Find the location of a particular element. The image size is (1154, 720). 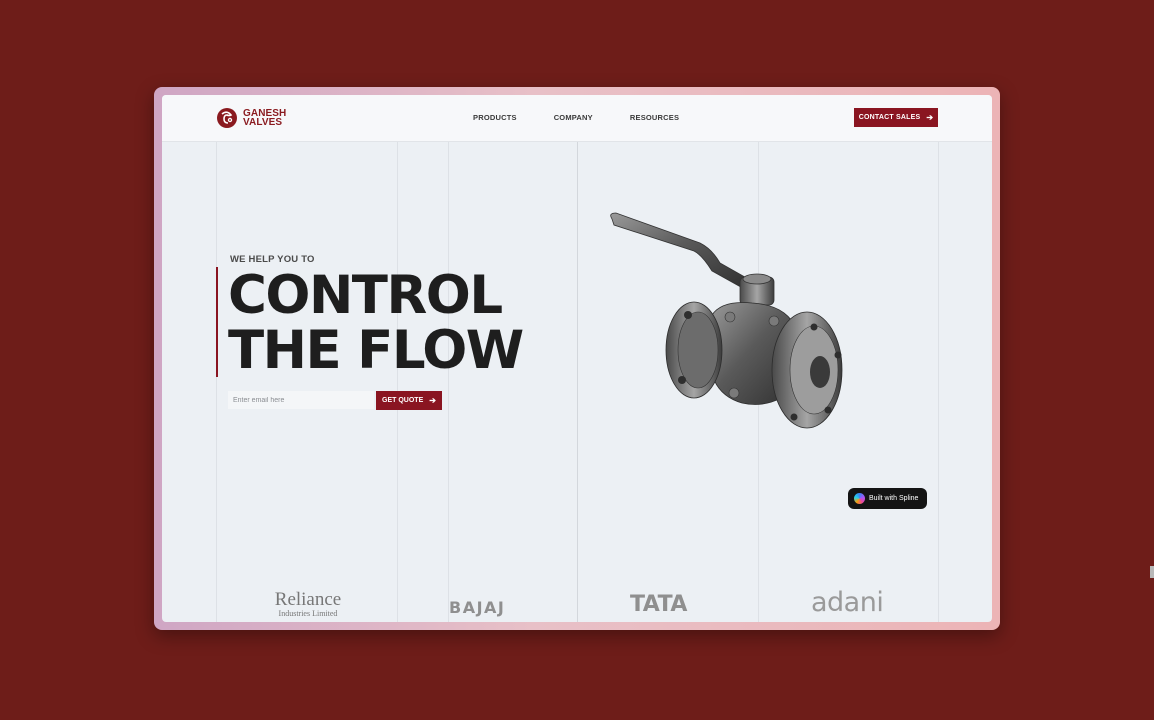

headline-line-1: CONTROL is located at coordinates (365, 295).